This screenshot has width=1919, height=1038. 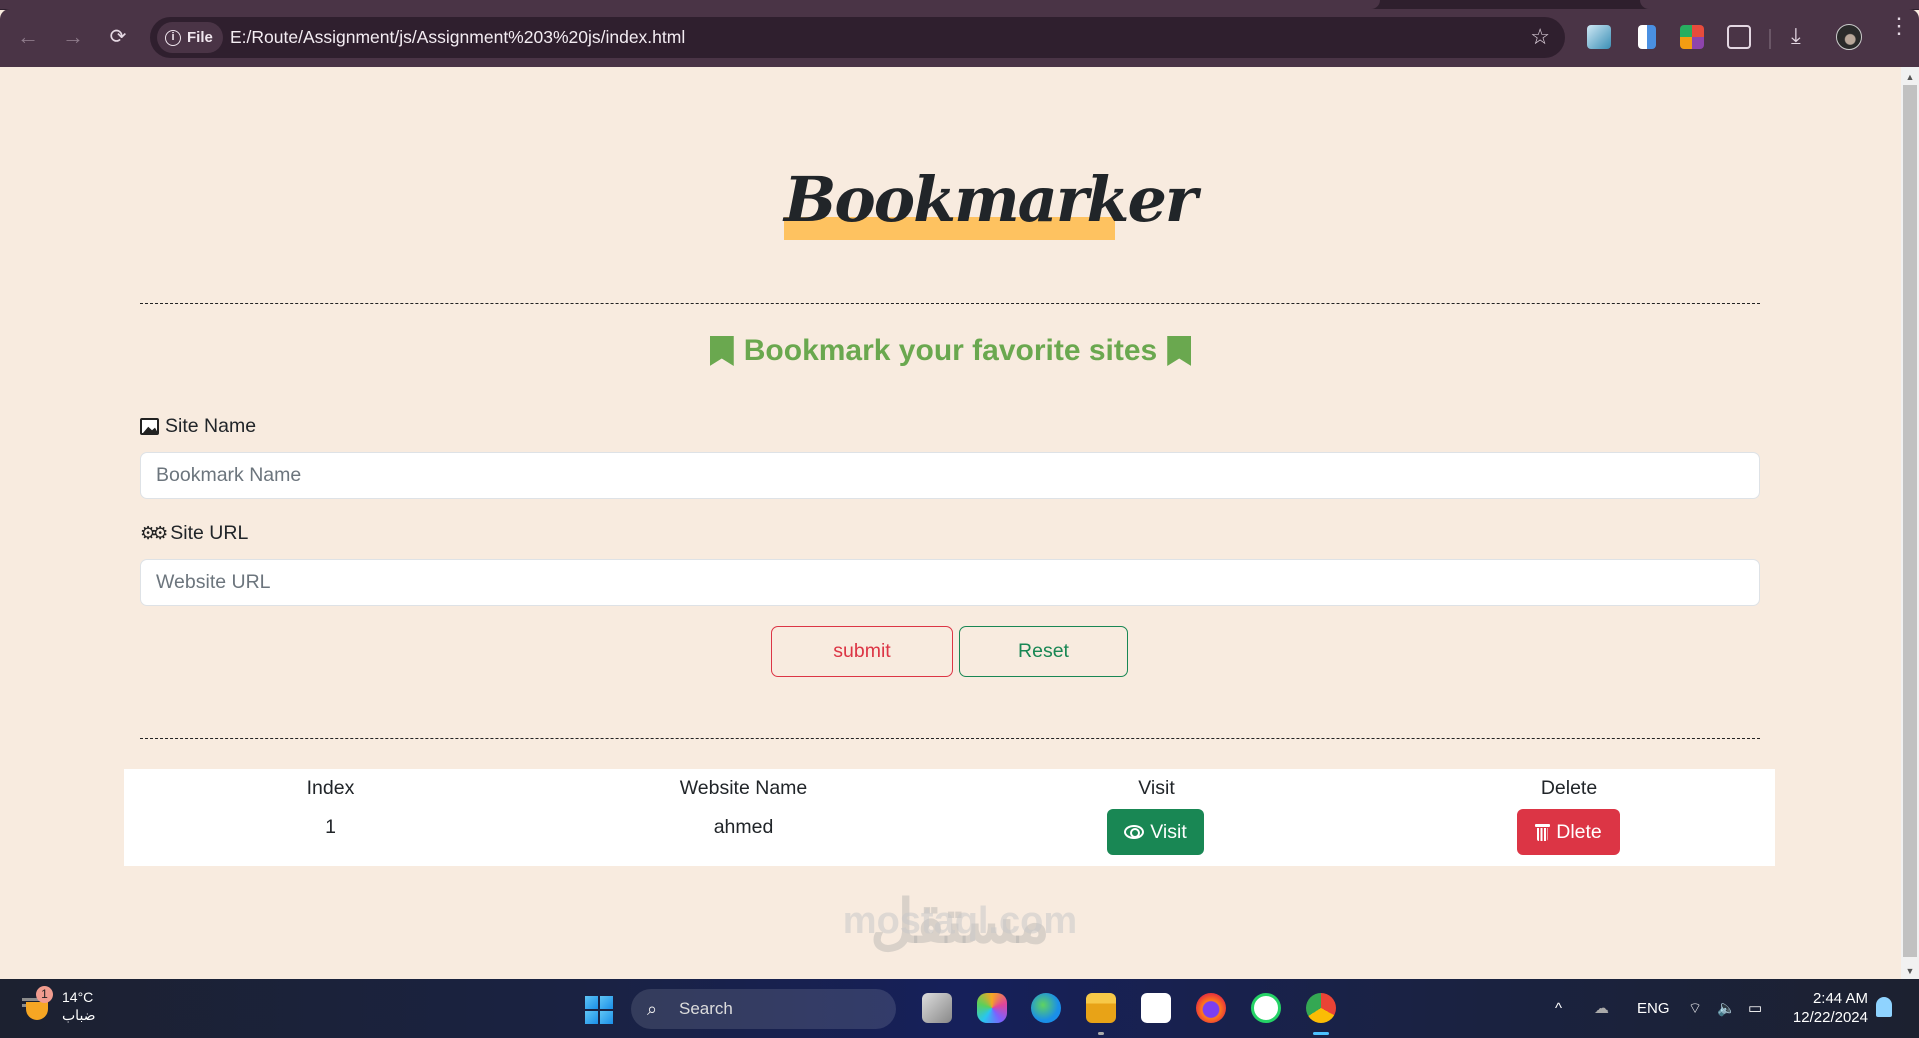 What do you see at coordinates (1840, 998) in the screenshot?
I see `clock-time: 2:44 AM` at bounding box center [1840, 998].